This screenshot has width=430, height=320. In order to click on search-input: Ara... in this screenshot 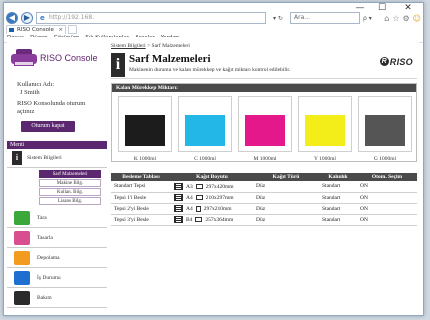, I will do `click(325, 18)`.